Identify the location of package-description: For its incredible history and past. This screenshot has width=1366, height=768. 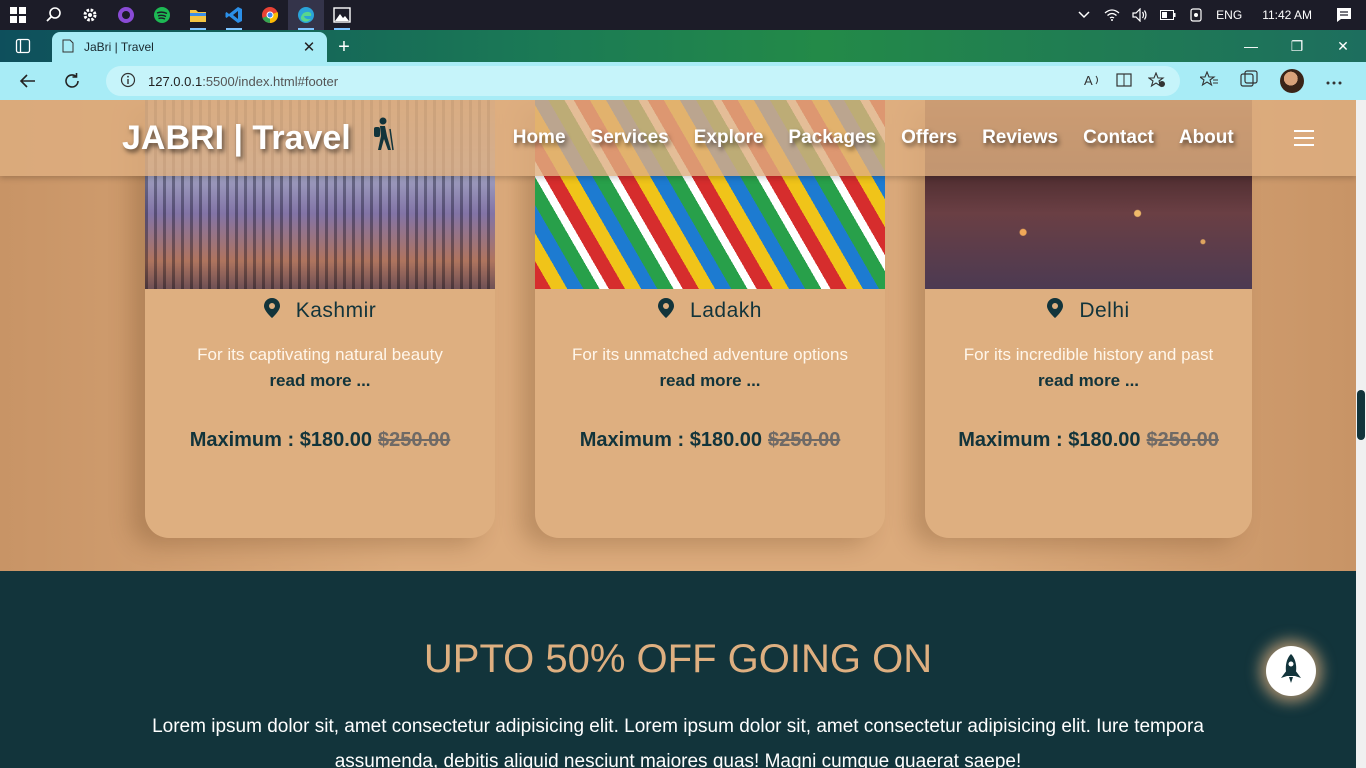
(1088, 354).